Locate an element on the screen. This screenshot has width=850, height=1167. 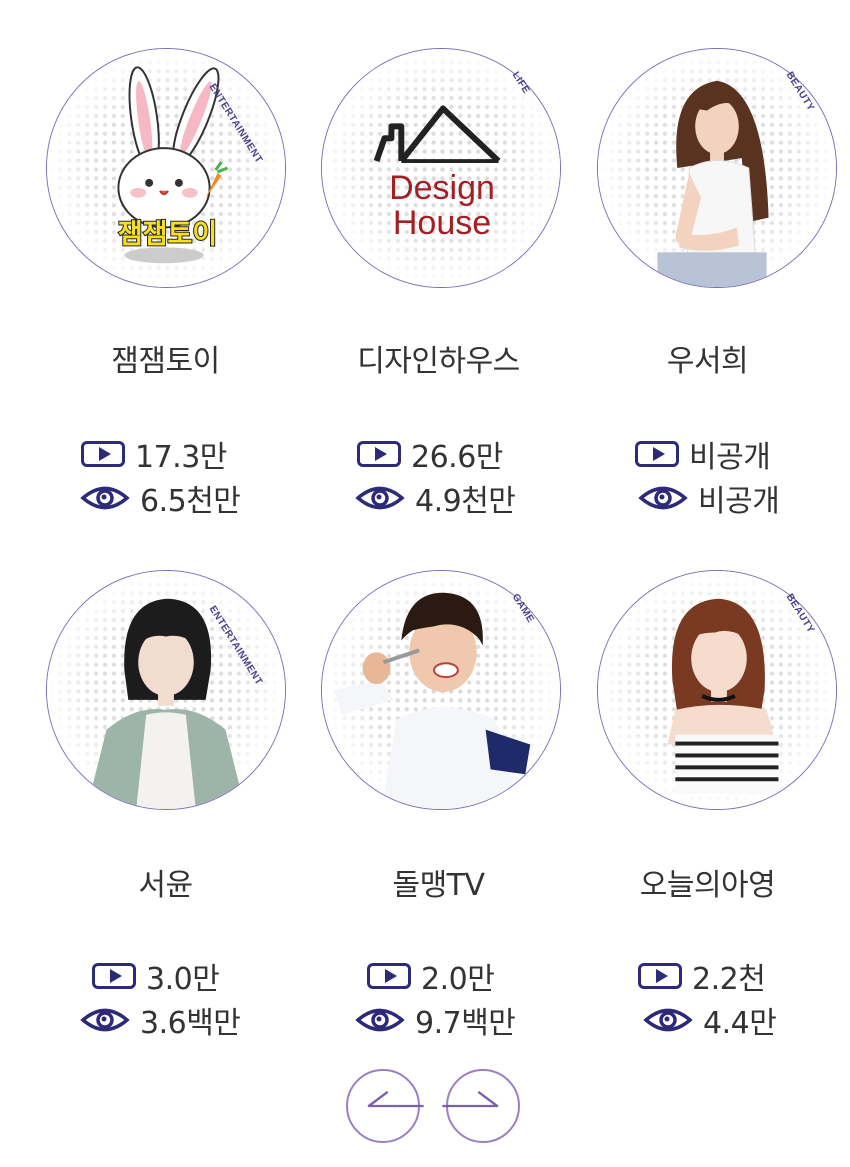
view-count: 9.7백만 is located at coordinates (435, 1020).